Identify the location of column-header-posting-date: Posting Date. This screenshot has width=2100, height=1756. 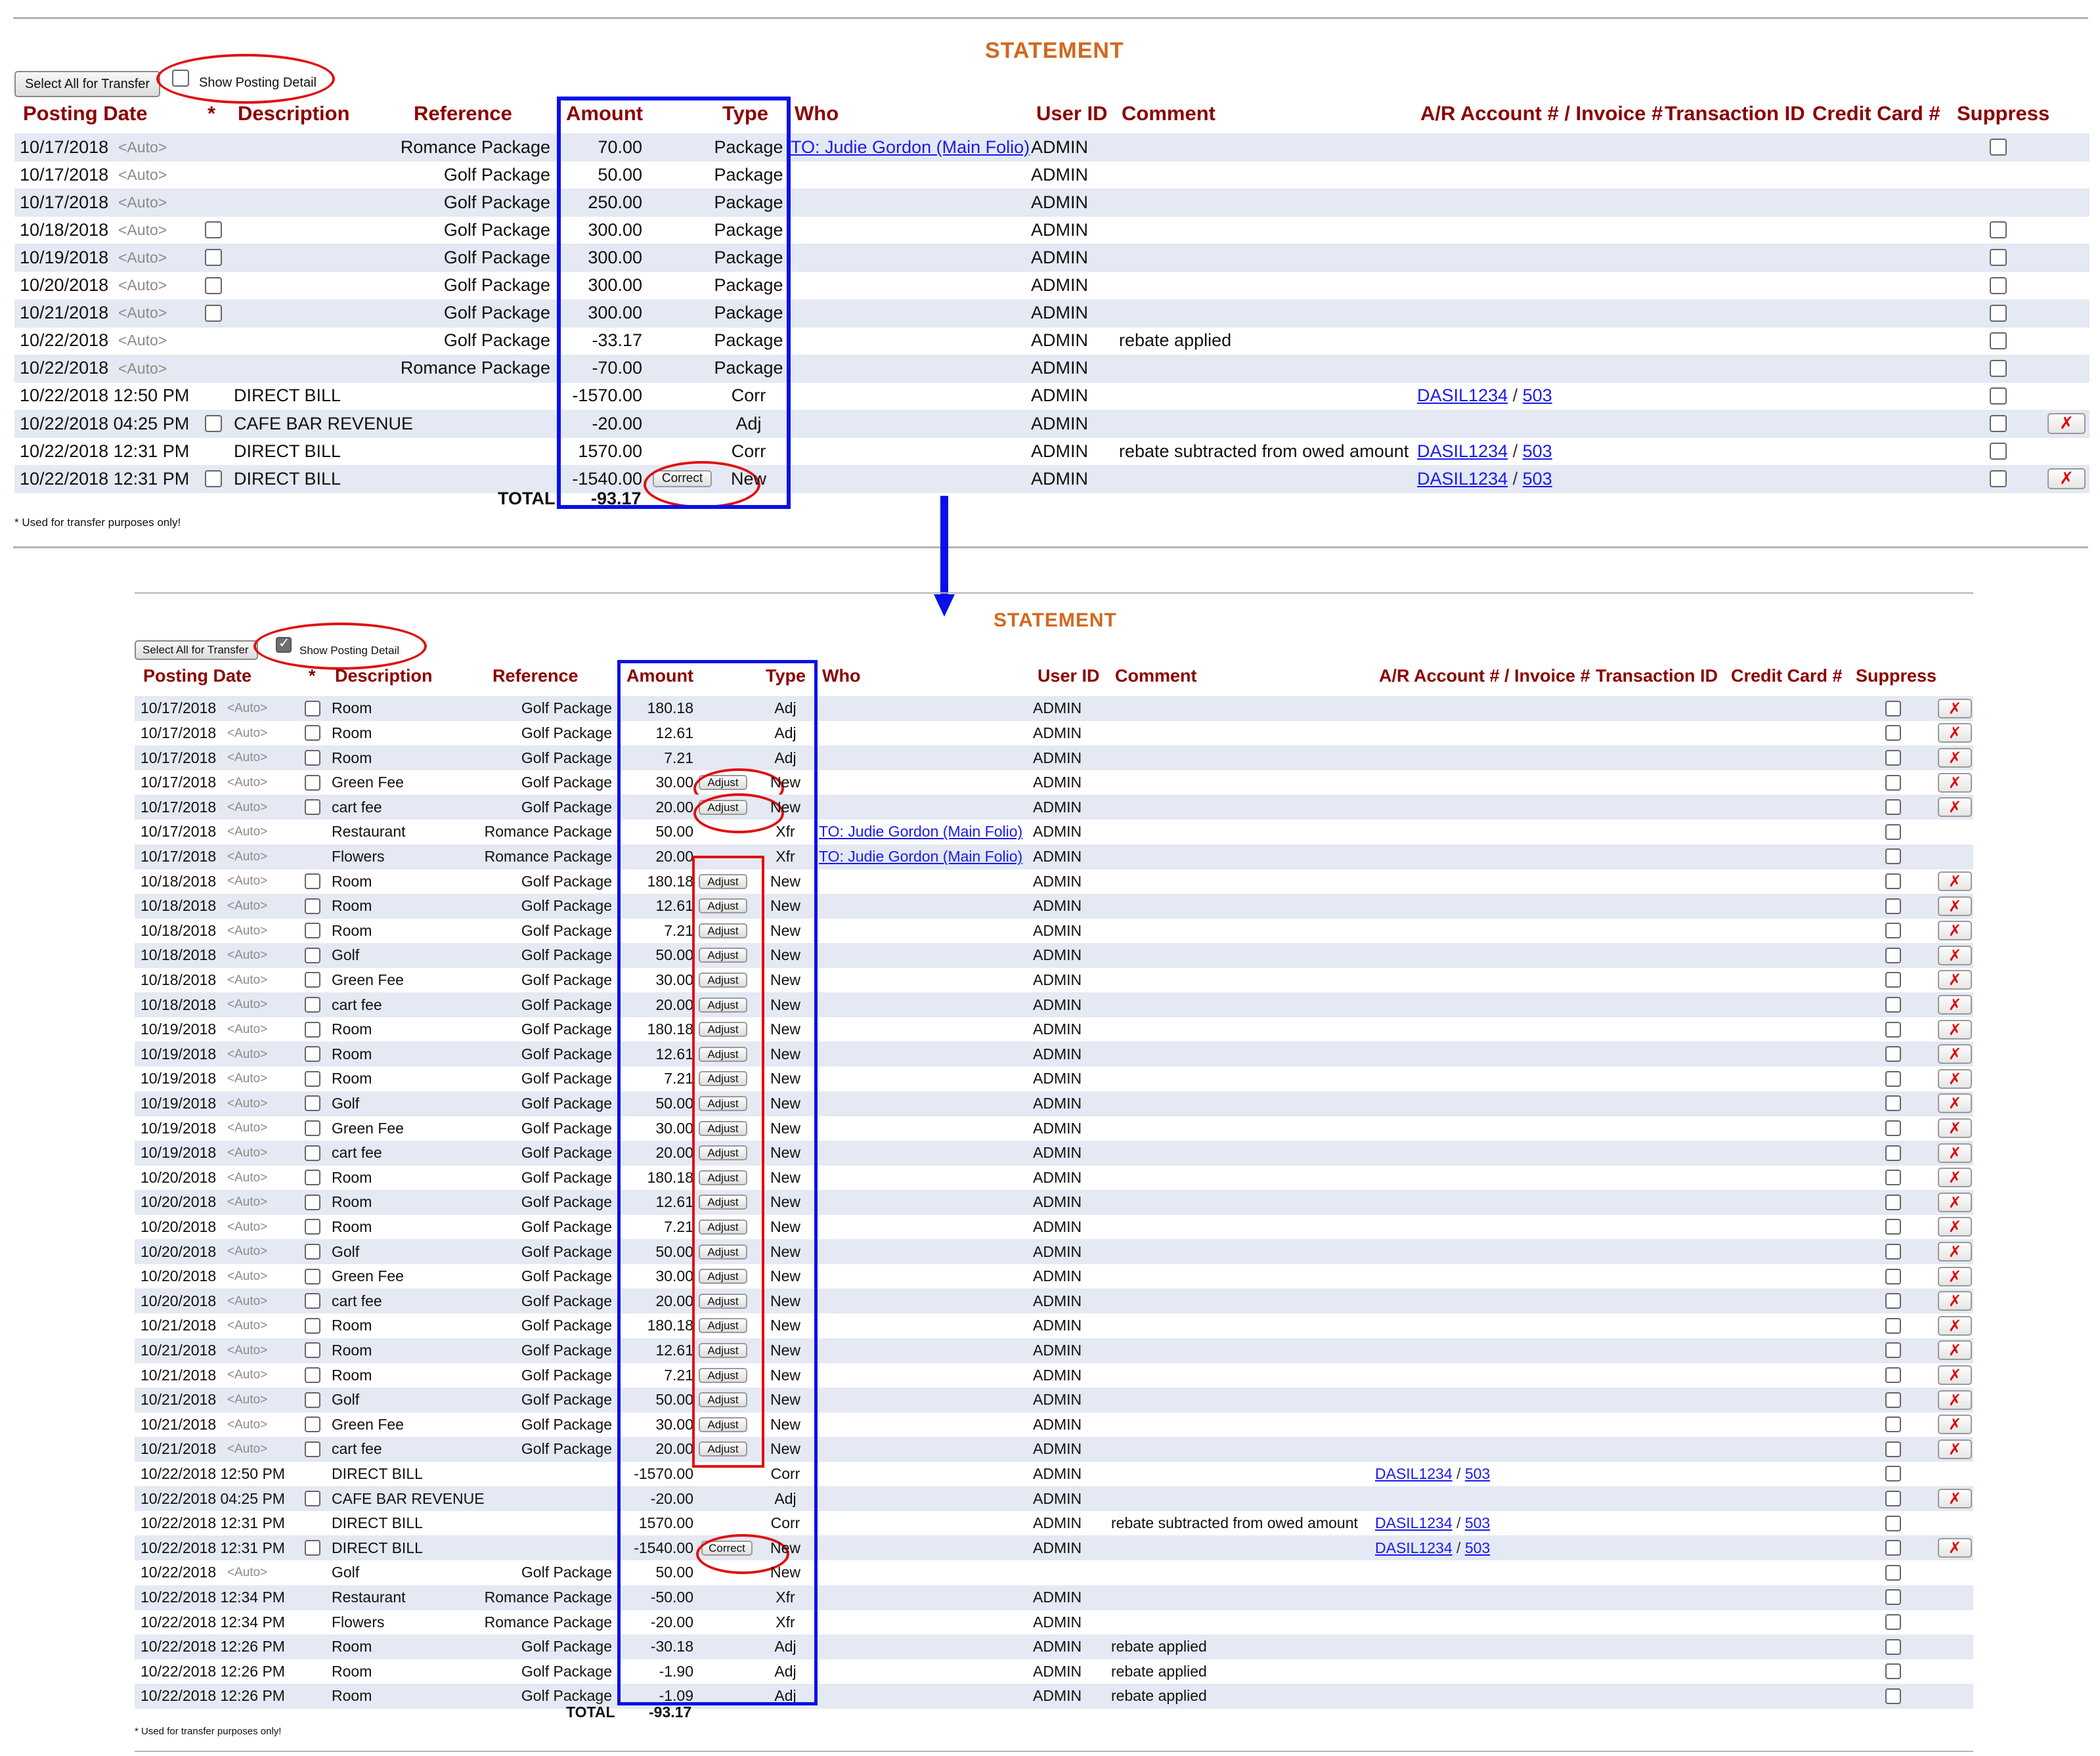
(197, 676).